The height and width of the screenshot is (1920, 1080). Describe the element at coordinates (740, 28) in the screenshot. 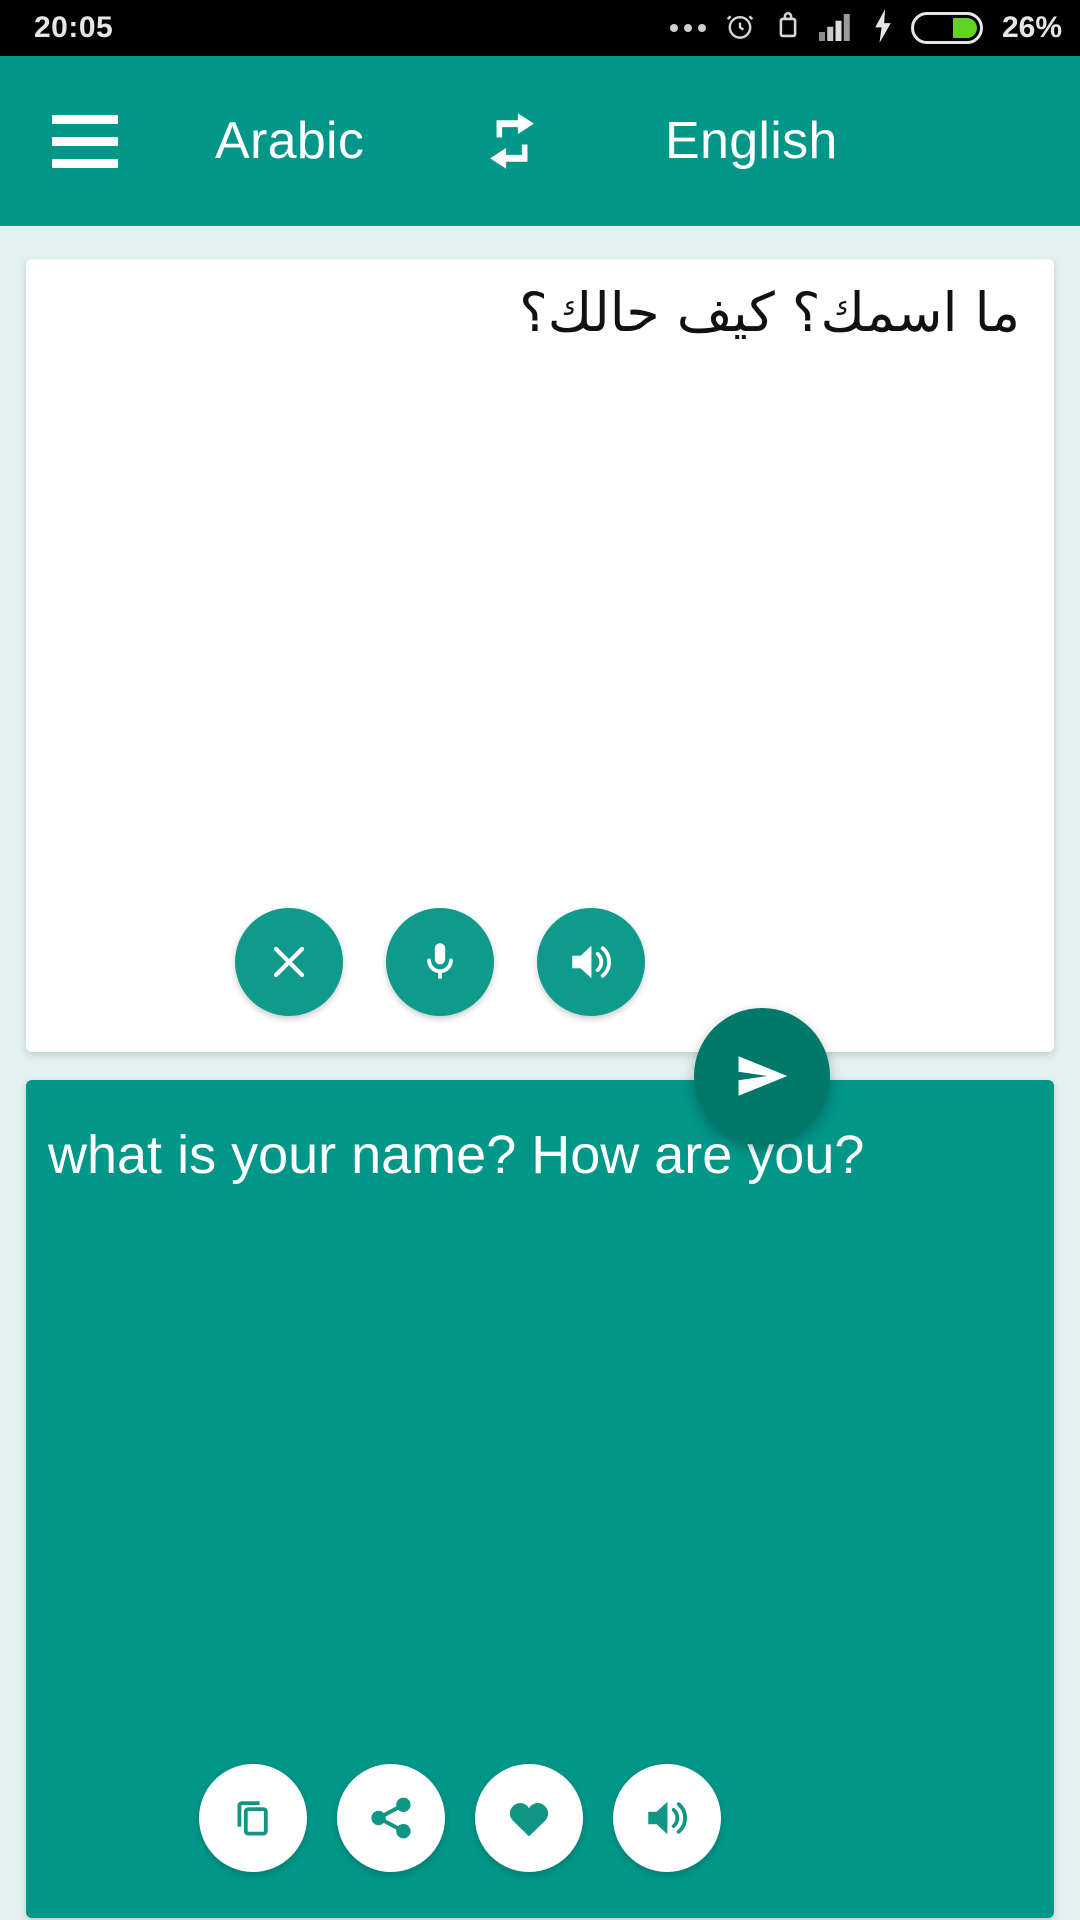

I see `alarm-icon` at that location.